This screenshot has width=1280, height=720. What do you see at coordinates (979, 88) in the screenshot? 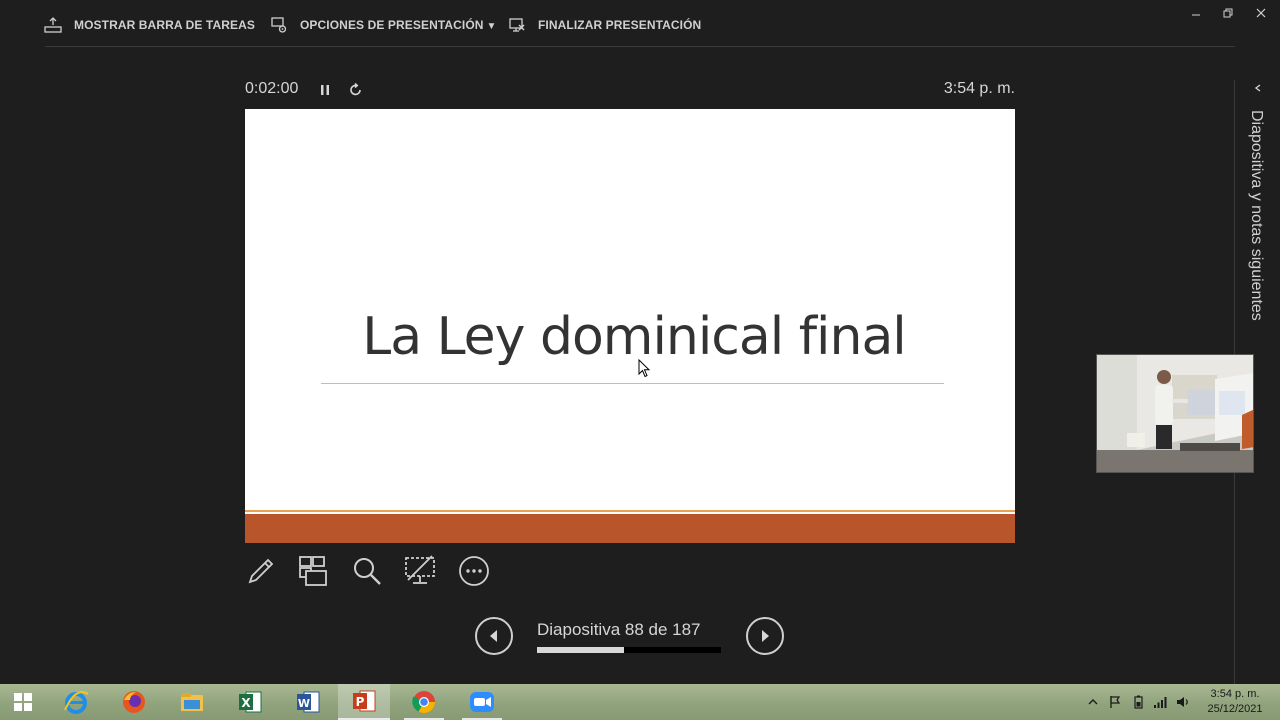
I see `current-time: 3:54 p. m.` at bounding box center [979, 88].